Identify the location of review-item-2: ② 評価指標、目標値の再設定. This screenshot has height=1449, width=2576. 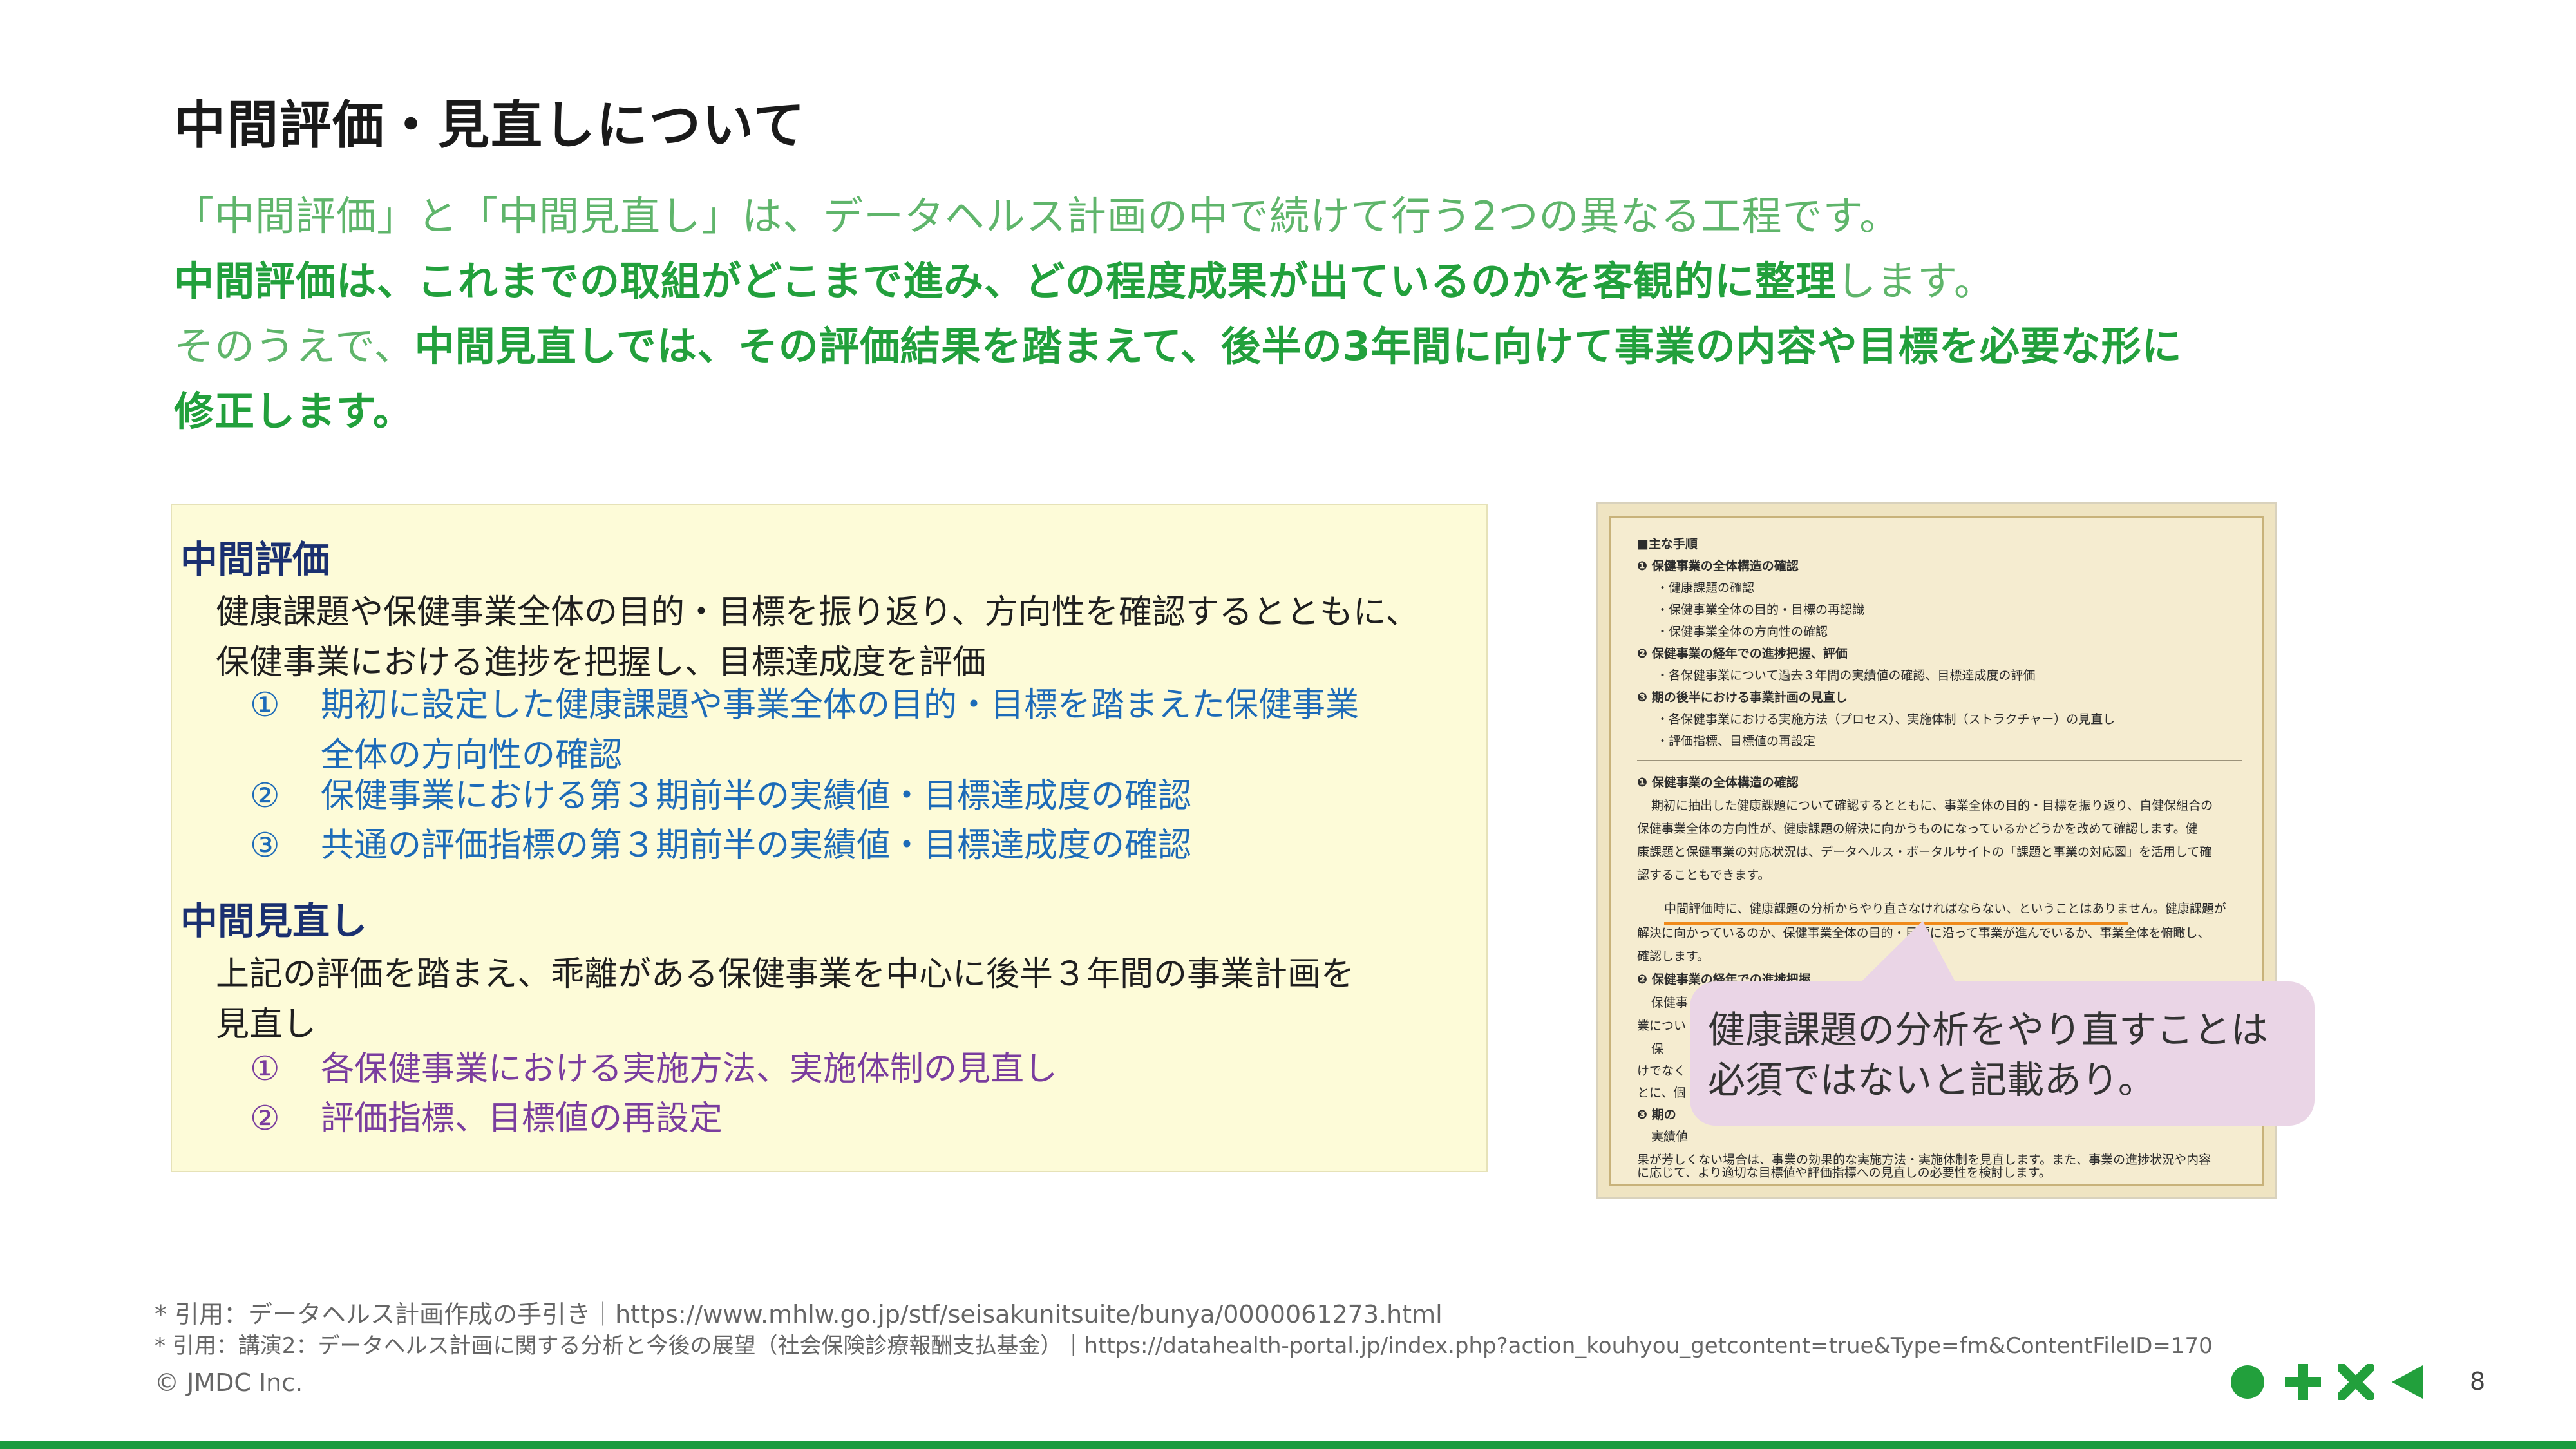
(861, 1119).